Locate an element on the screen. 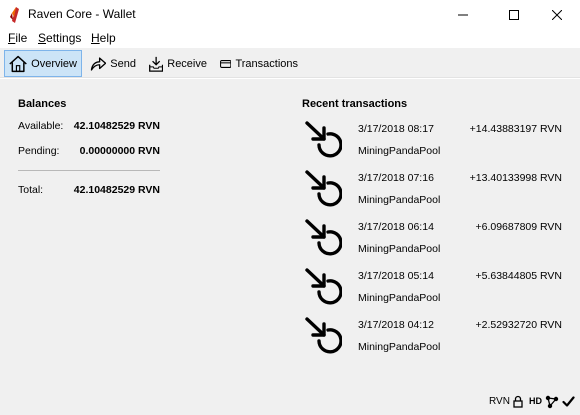 The height and width of the screenshot is (415, 580). tab-receive: Receive is located at coordinates (178, 63).